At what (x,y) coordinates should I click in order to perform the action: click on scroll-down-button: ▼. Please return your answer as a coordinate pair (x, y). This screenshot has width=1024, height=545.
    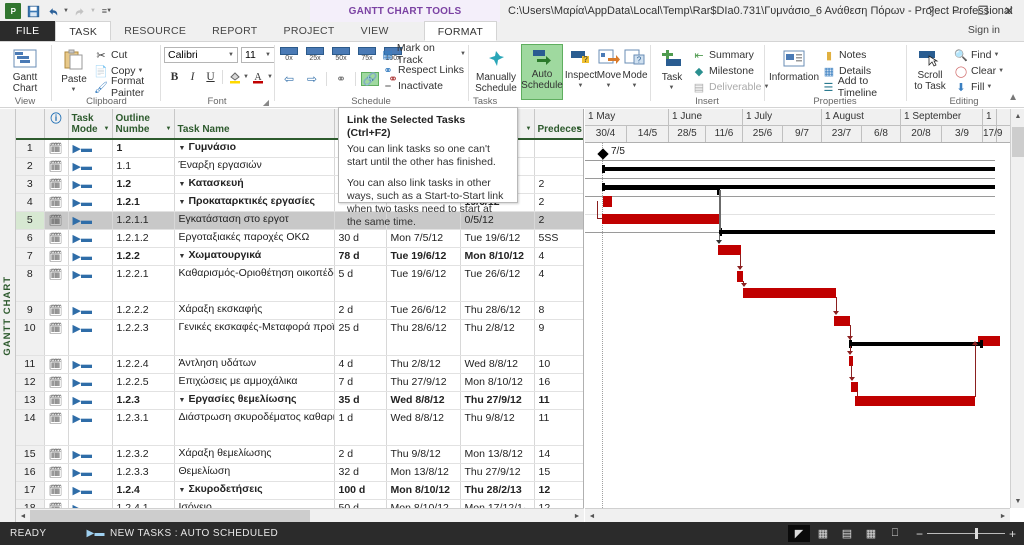
    Looking at the image, I should click on (1018, 501).